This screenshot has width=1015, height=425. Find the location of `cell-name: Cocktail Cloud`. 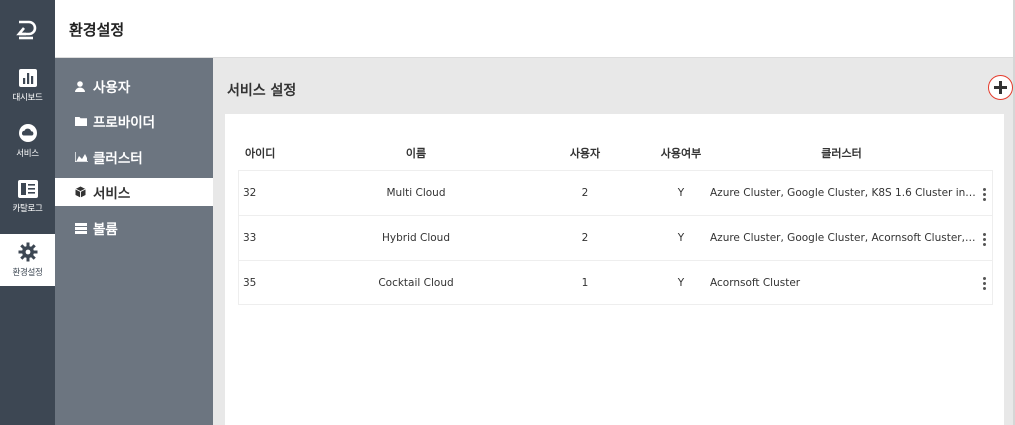

cell-name: Cocktail Cloud is located at coordinates (416, 282).